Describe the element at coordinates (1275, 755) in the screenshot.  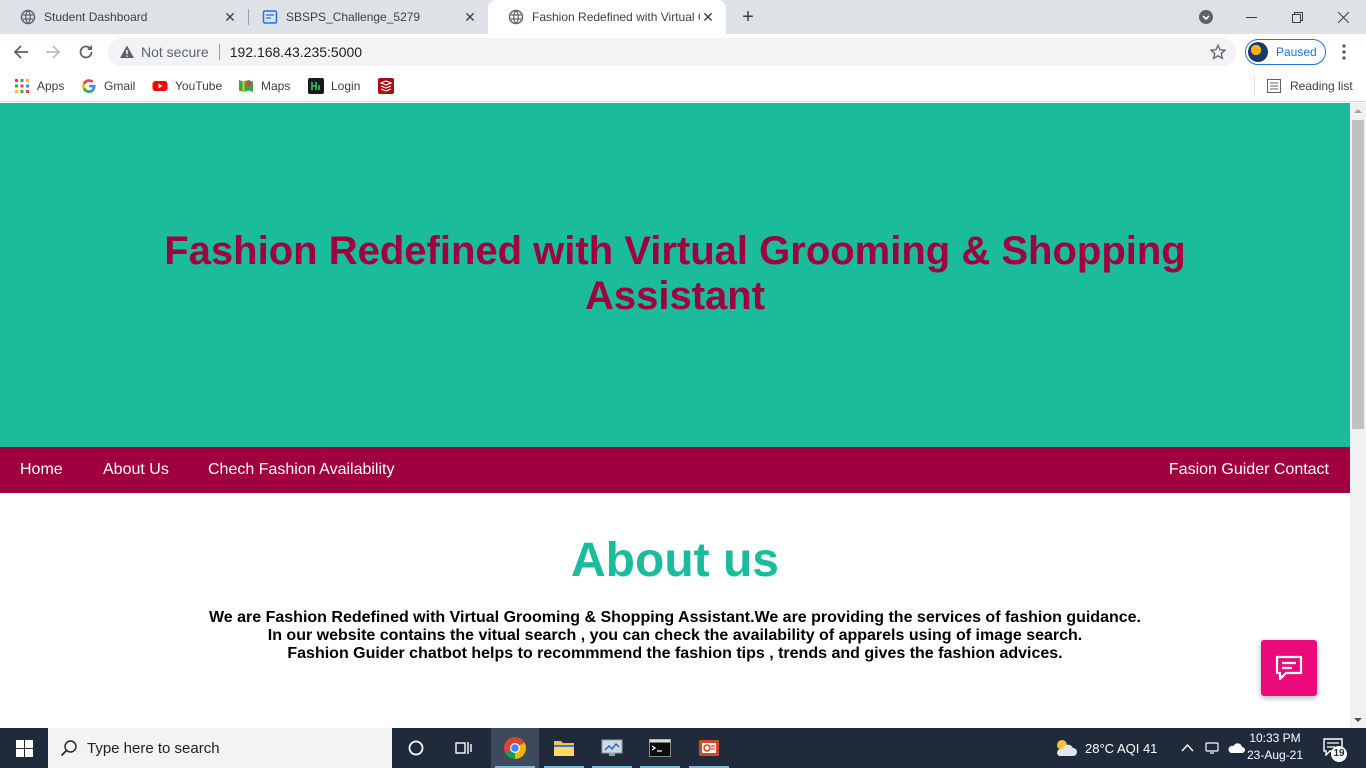
I see `clock-date: 23-Aug-21` at that location.